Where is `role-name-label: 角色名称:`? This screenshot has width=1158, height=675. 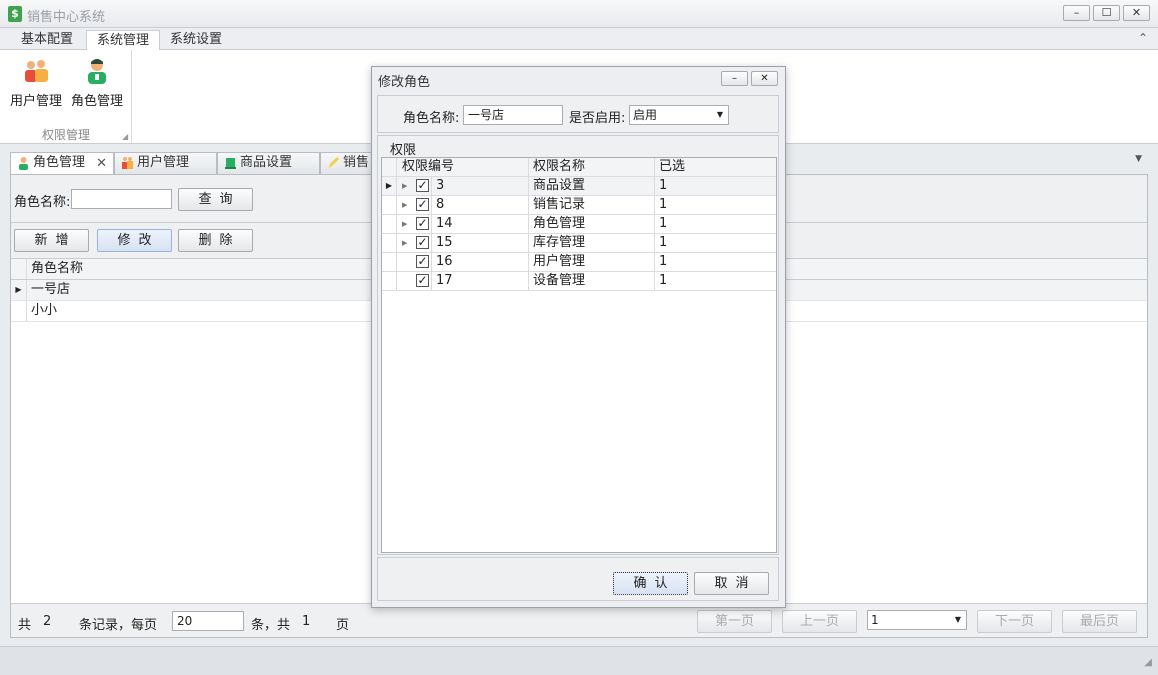 role-name-label: 角色名称: is located at coordinates (42, 202).